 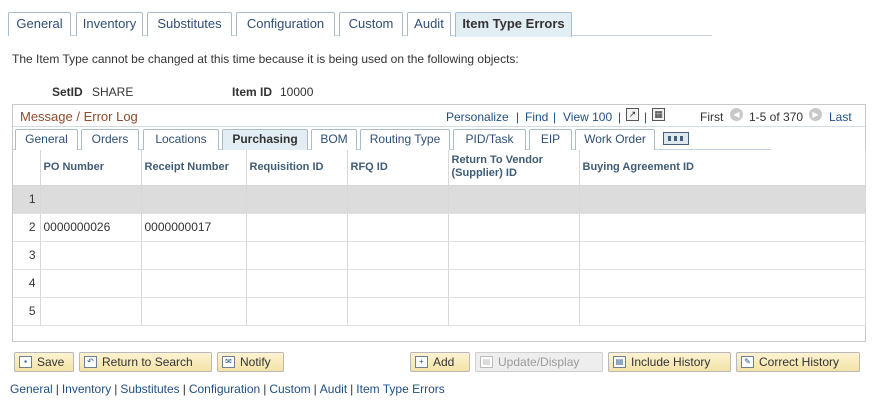 I want to click on tab-audit: Audit, so click(x=429, y=24).